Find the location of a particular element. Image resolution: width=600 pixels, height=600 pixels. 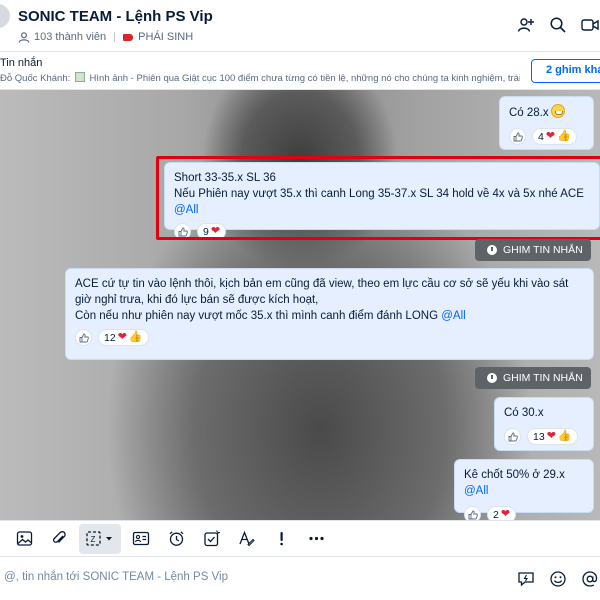

reaction-row: 4 ❤ 👍 is located at coordinates (546, 136).